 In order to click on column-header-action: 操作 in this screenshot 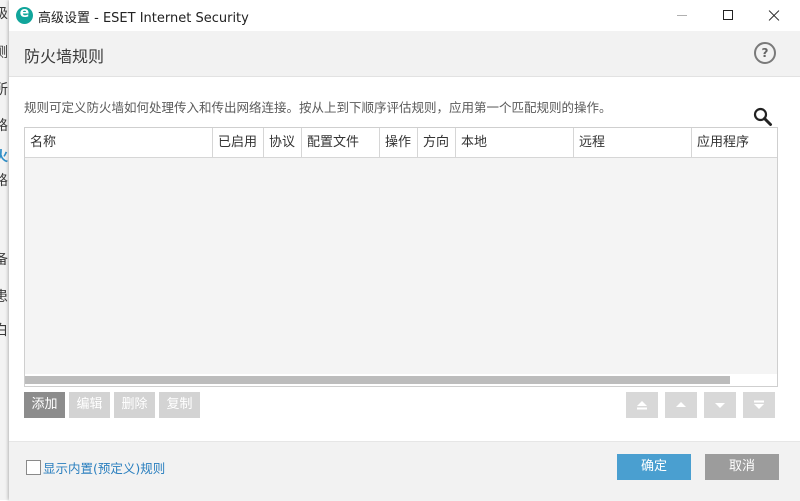, I will do `click(399, 142)`.